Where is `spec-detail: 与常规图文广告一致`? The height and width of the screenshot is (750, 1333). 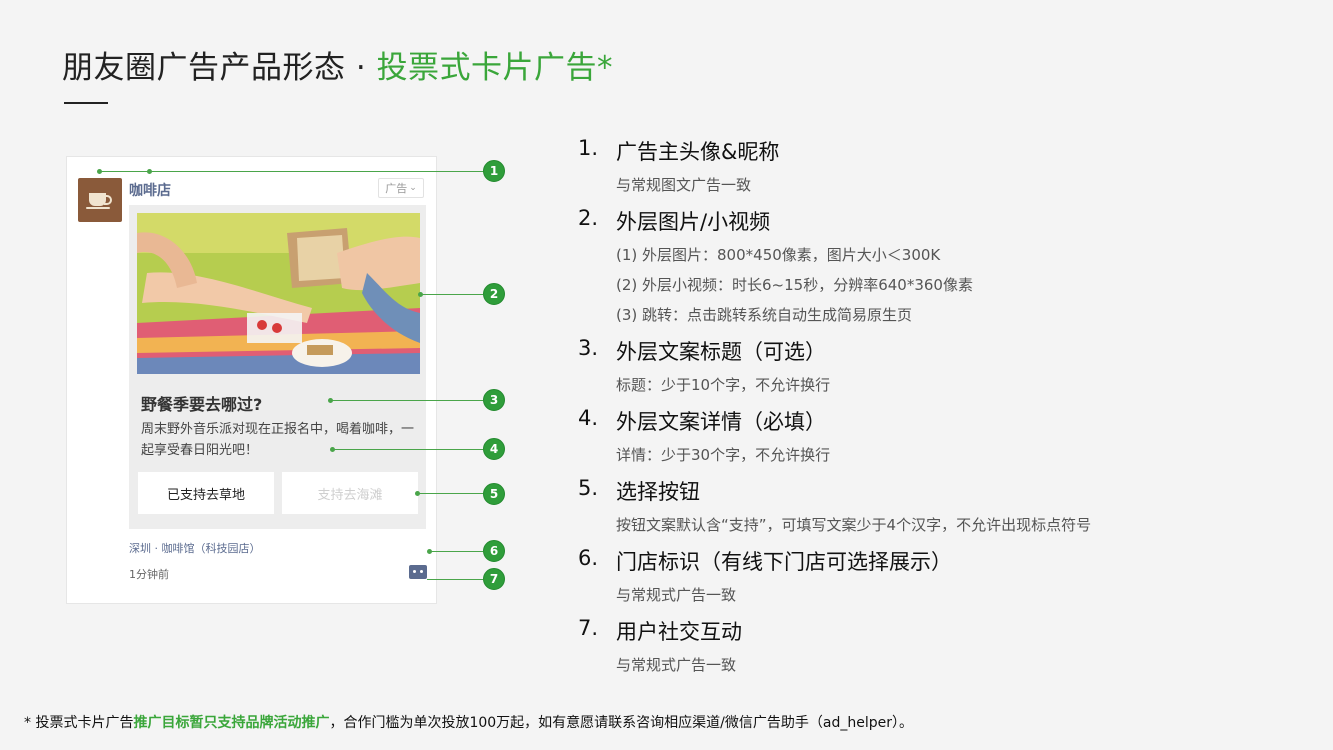 spec-detail: 与常规图文广告一致 is located at coordinates (684, 185).